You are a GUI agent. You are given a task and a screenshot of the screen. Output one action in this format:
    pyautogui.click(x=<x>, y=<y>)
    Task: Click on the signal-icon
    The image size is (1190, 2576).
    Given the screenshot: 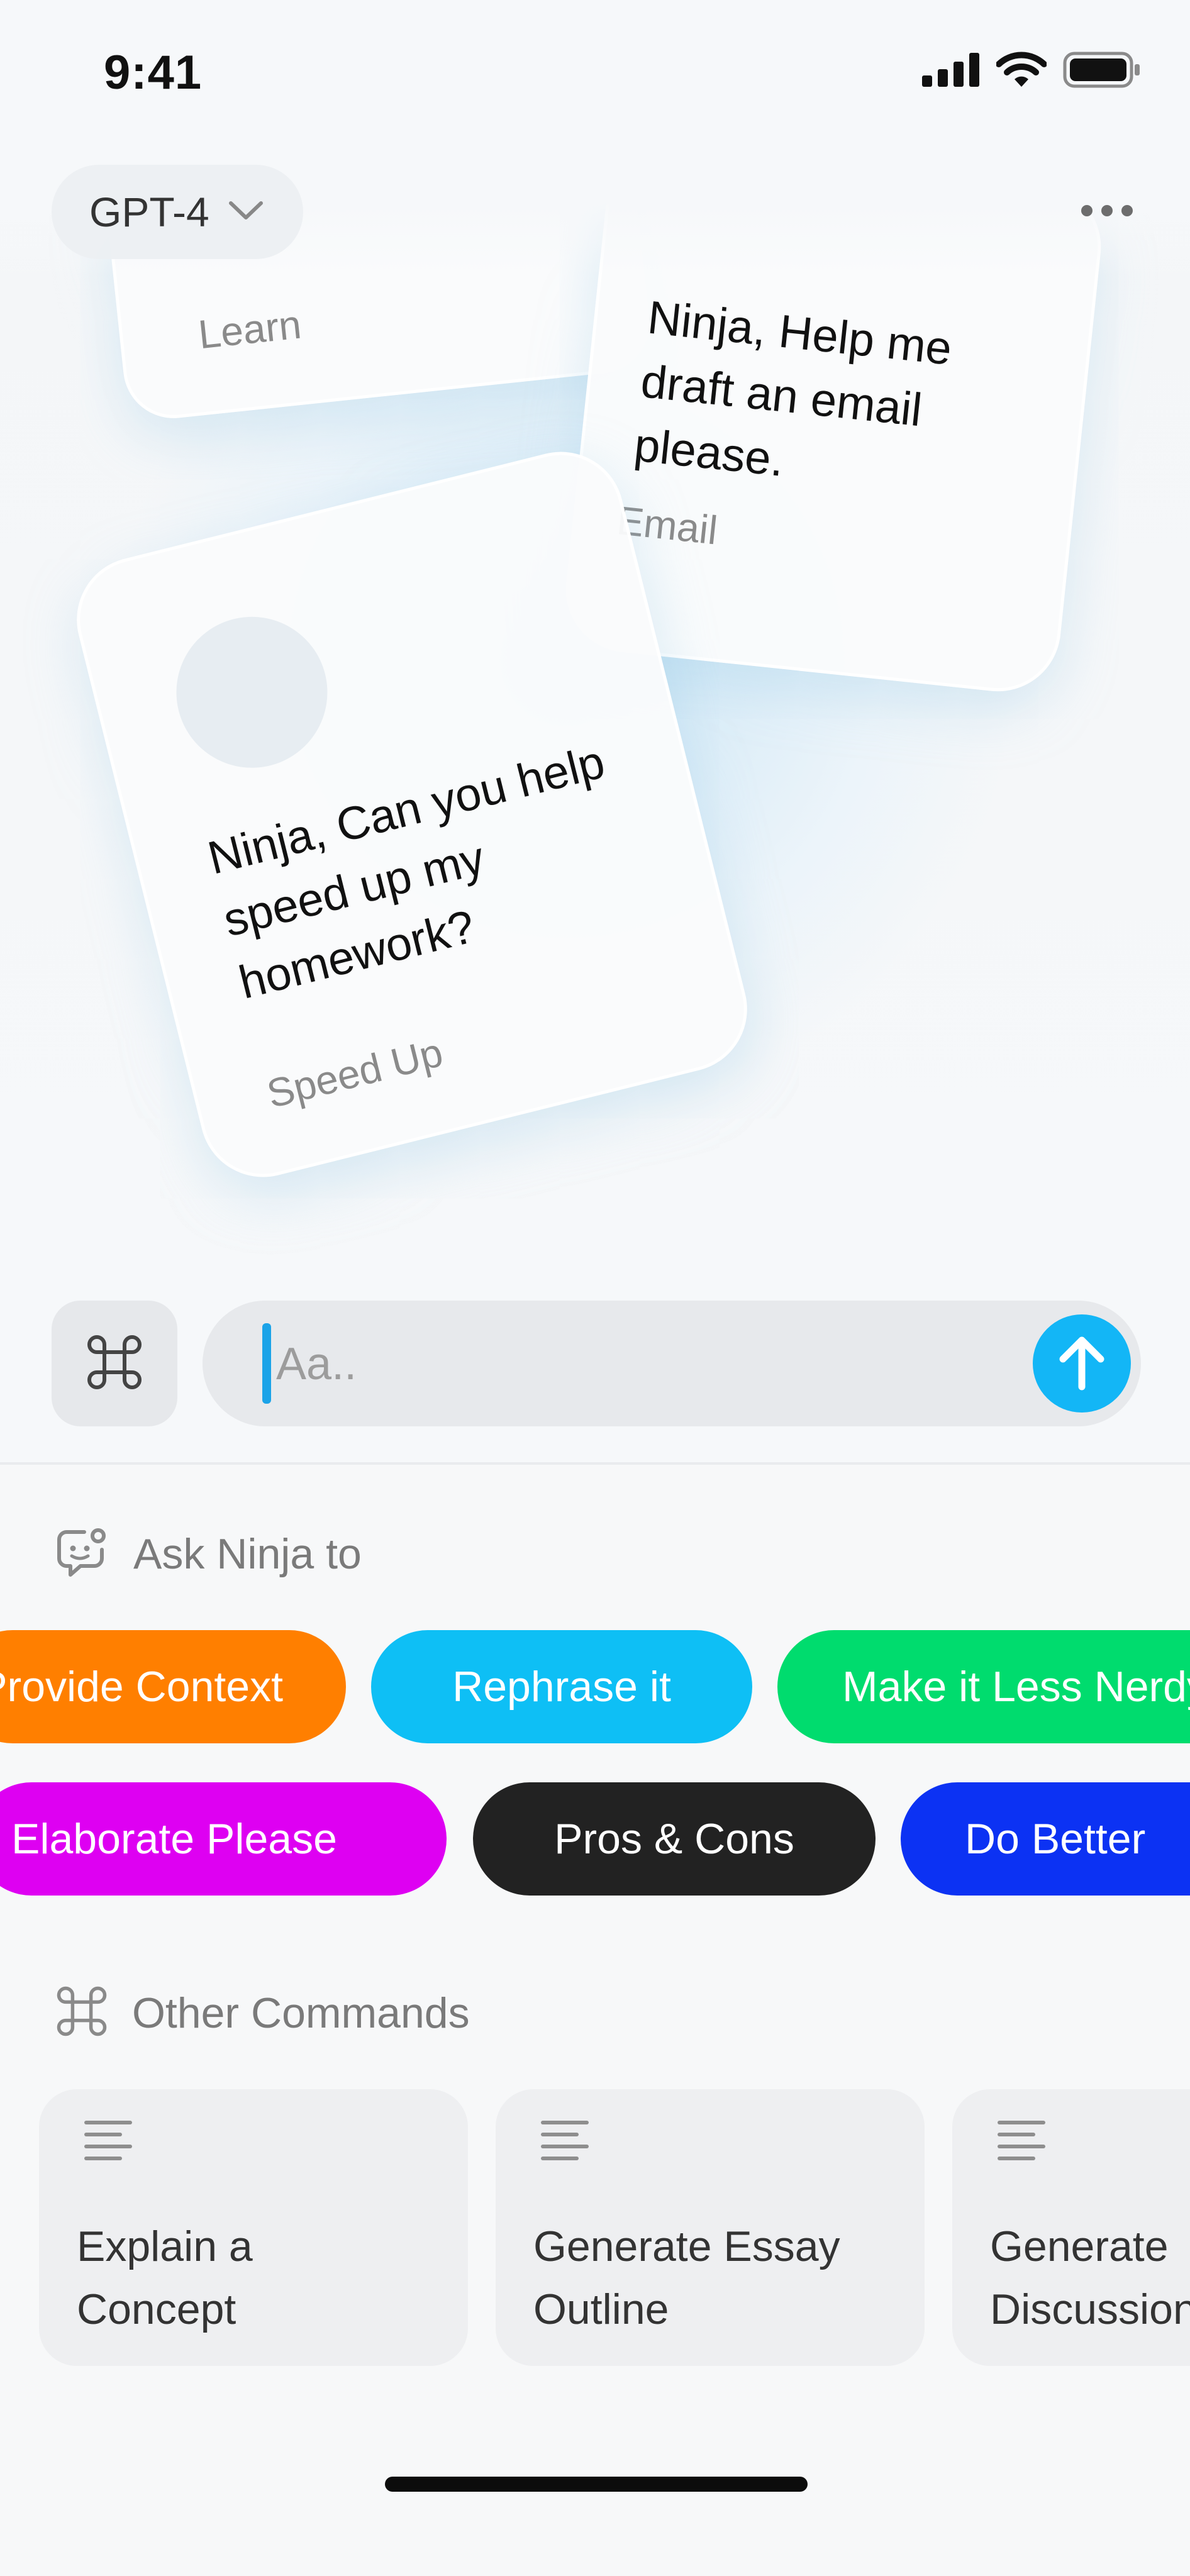 What is the action you would take?
    pyautogui.click(x=951, y=71)
    